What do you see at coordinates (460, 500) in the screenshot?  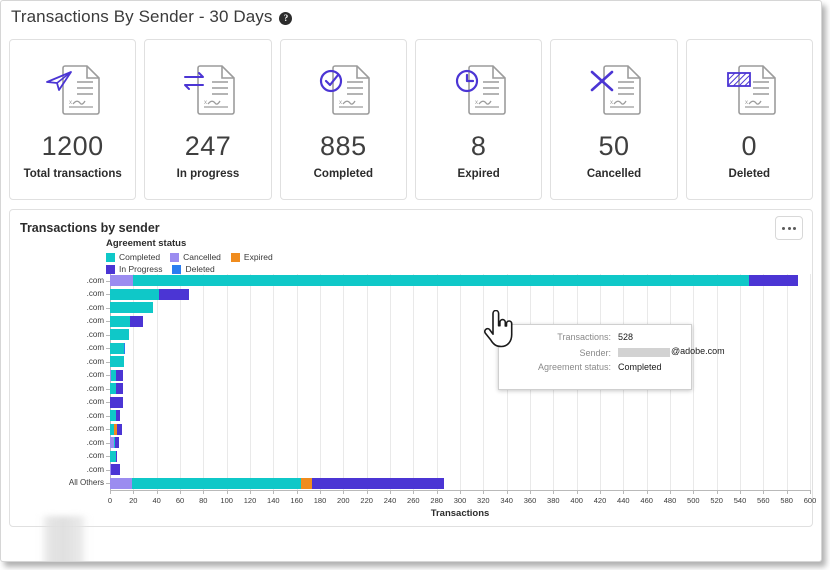 I see `x-axis-tick-label: 300` at bounding box center [460, 500].